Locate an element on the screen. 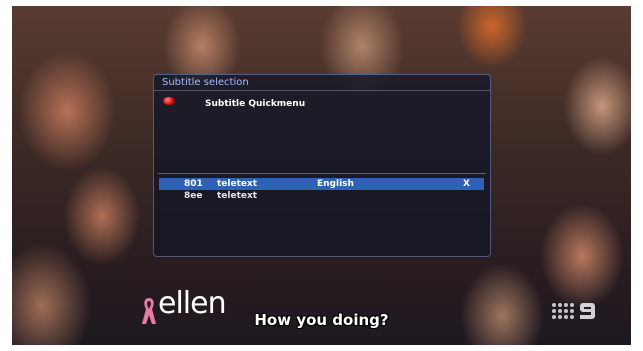 The width and height of the screenshot is (643, 351). subtitle-quickmenu-label: Subtitle Quickmenu is located at coordinates (255, 104).